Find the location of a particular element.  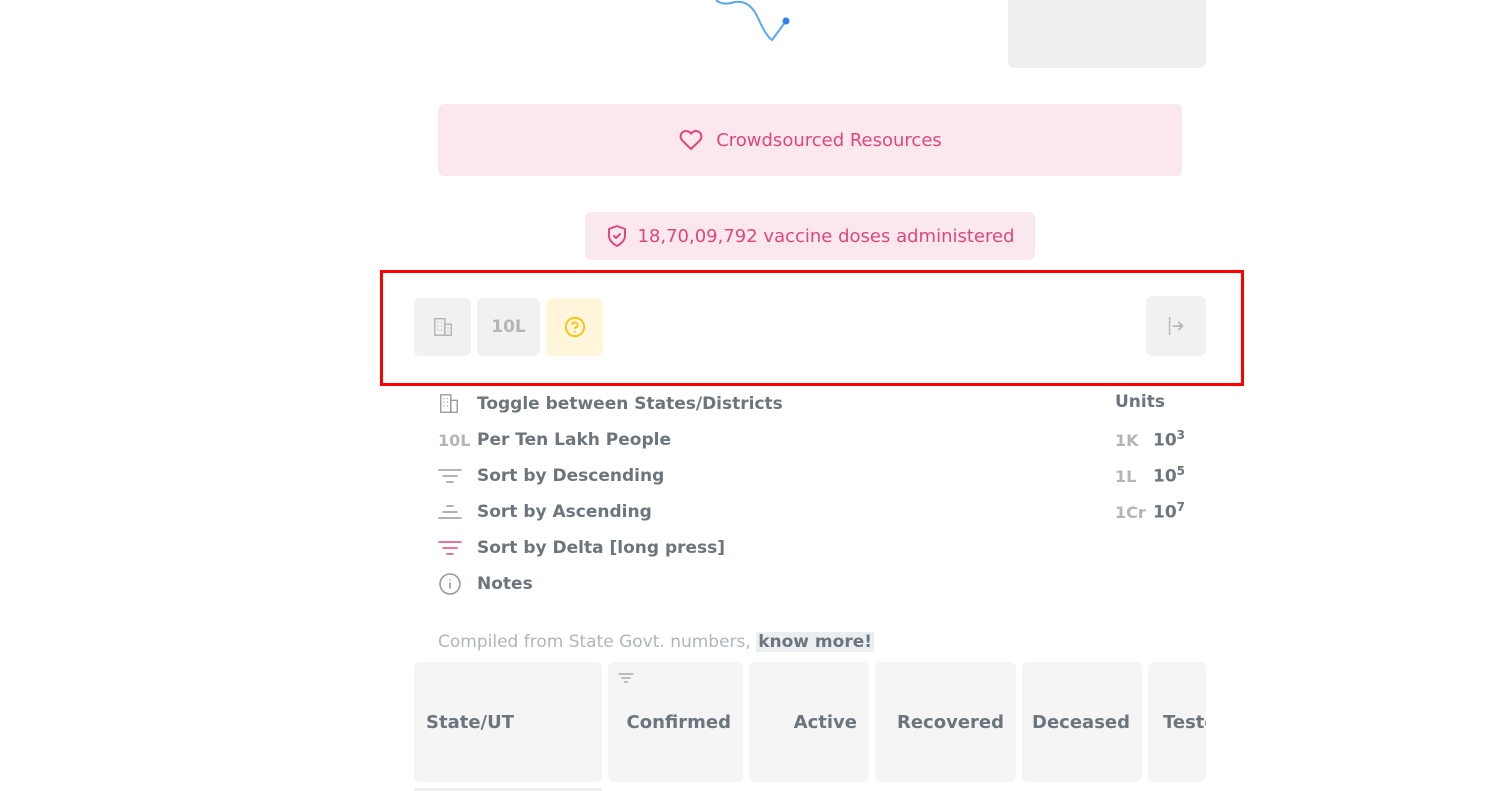

arrow-right-from-line-icon is located at coordinates (1176, 326).